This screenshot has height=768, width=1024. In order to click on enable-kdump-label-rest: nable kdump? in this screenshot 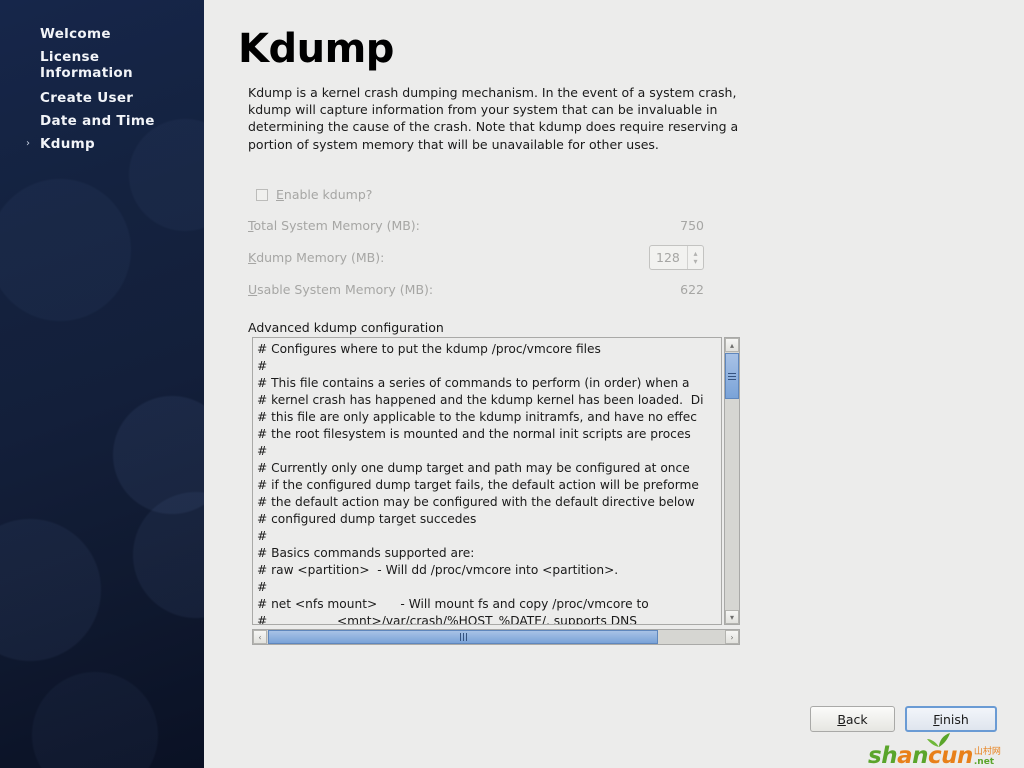, I will do `click(328, 194)`.